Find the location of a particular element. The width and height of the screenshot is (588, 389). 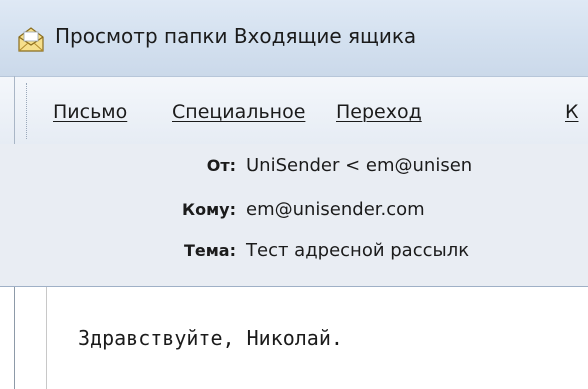

header-to-row: Кому: em@unisender.com is located at coordinates (294, 213).